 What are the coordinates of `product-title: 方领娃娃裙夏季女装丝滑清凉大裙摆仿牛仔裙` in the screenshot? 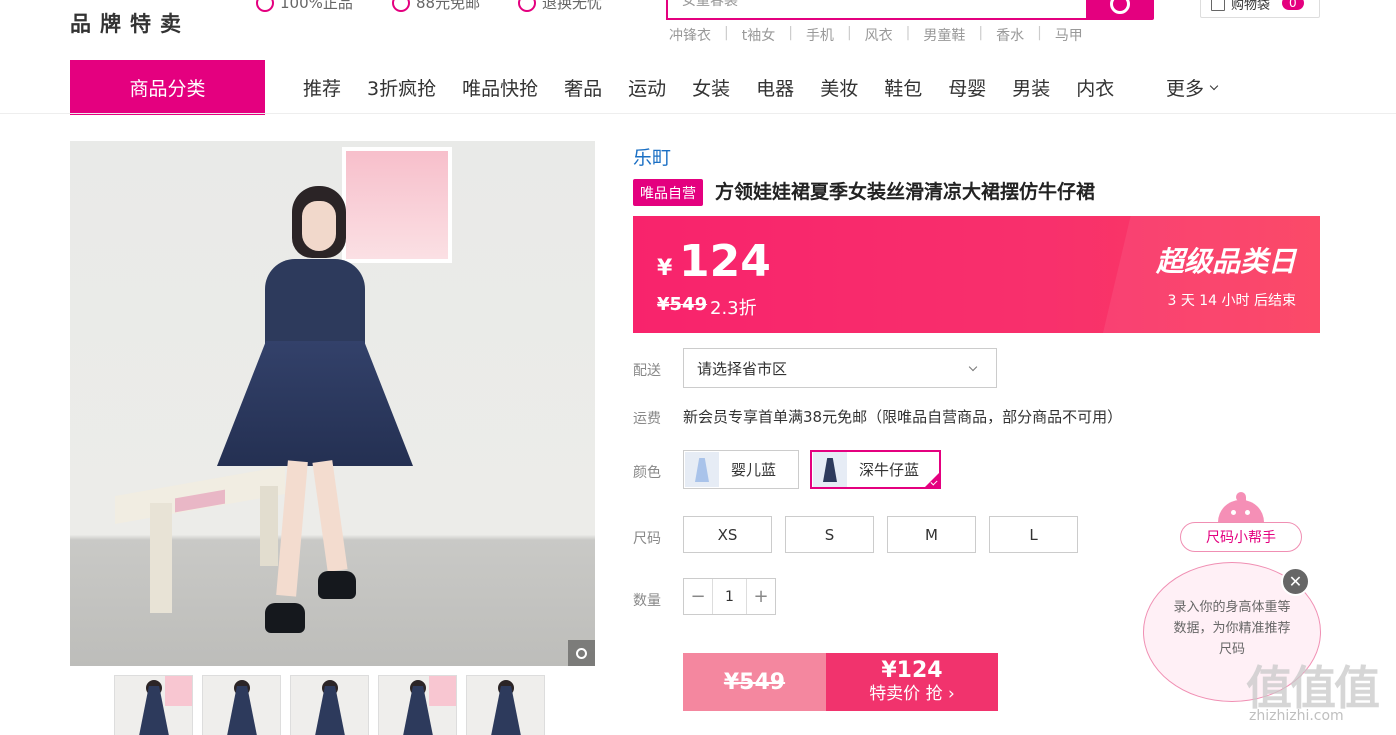 It's located at (905, 192).